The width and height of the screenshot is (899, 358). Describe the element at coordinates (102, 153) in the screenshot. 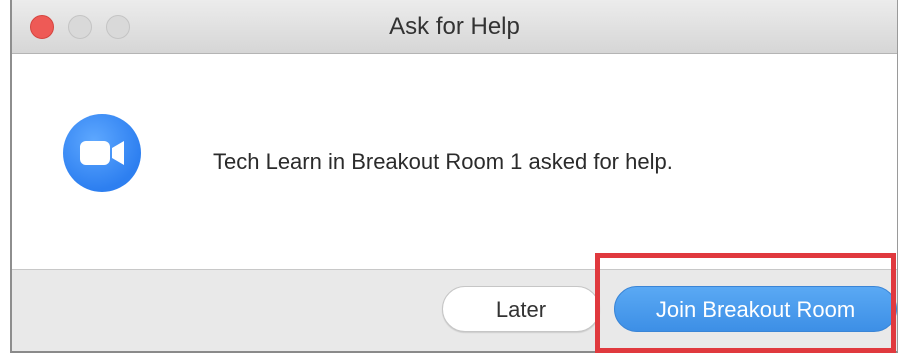

I see `zoom-video-camera-icon` at that location.